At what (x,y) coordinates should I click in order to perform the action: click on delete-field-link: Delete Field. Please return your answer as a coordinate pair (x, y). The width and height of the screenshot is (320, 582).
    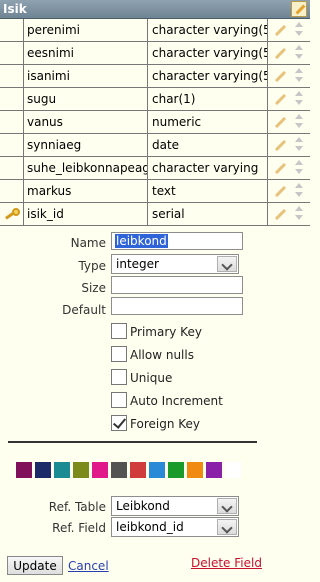
    Looking at the image, I should click on (226, 563).